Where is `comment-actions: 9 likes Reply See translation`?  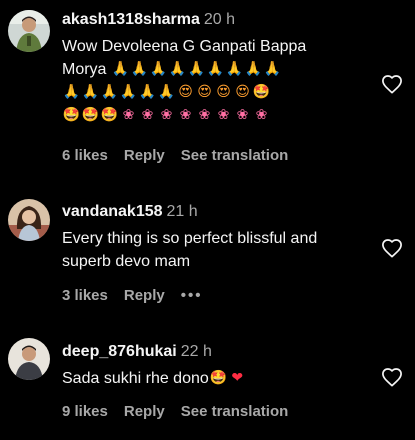 comment-actions: 9 likes Reply See translation is located at coordinates (183, 412).